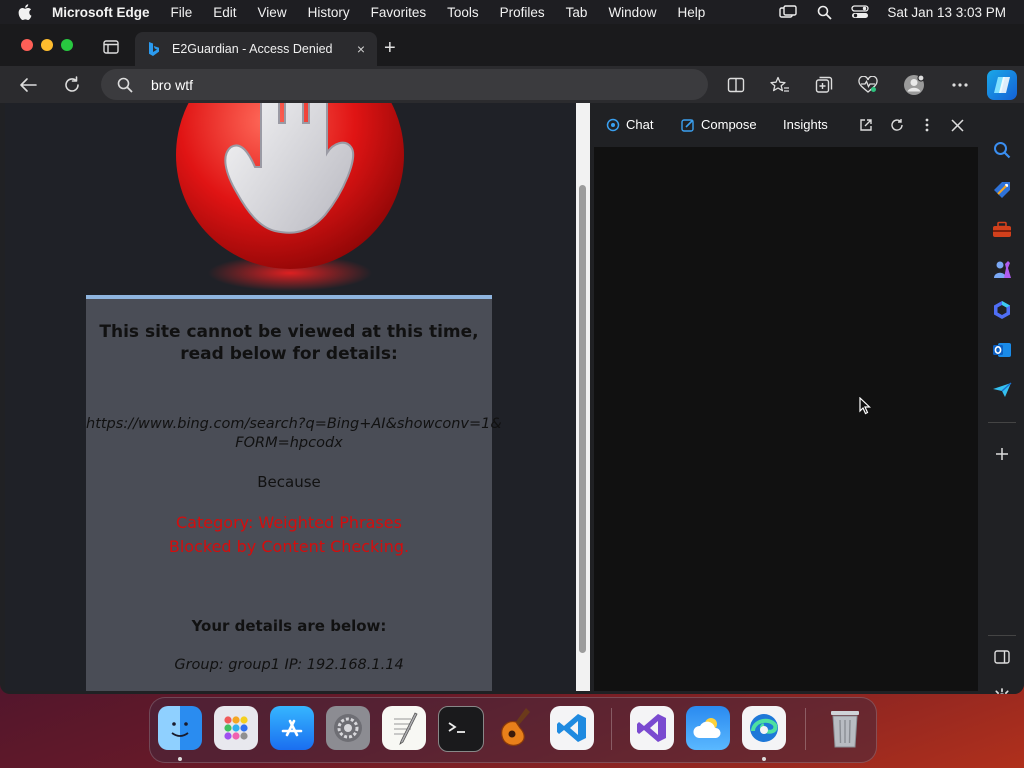  What do you see at coordinates (788, 12) in the screenshot?
I see `screen-mirroring-icon` at bounding box center [788, 12].